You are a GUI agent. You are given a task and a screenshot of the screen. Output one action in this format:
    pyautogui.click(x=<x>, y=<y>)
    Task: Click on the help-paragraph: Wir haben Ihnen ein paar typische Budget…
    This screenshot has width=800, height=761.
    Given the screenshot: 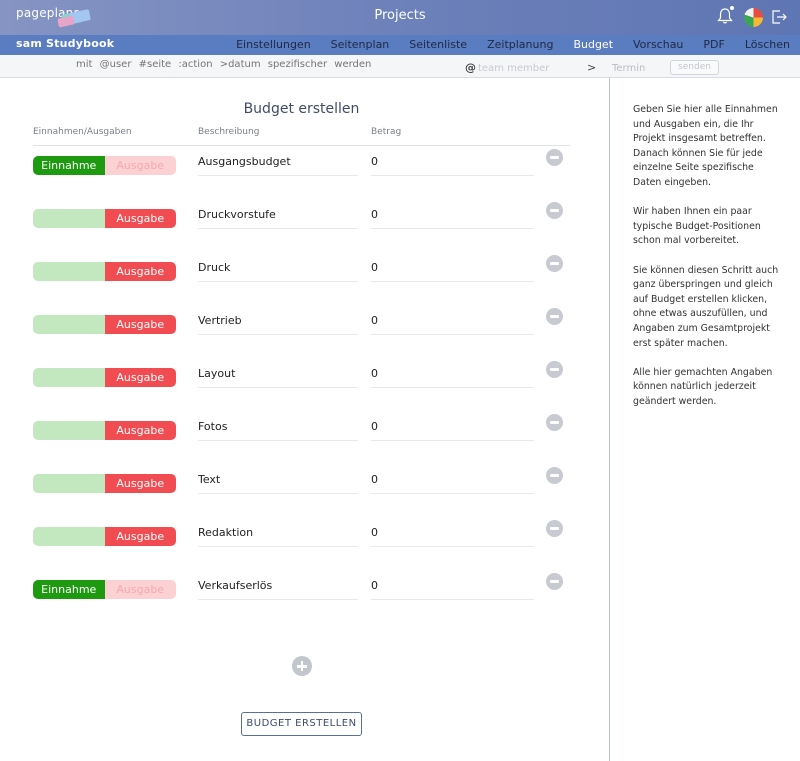 What is the action you would take?
    pyautogui.click(x=697, y=226)
    